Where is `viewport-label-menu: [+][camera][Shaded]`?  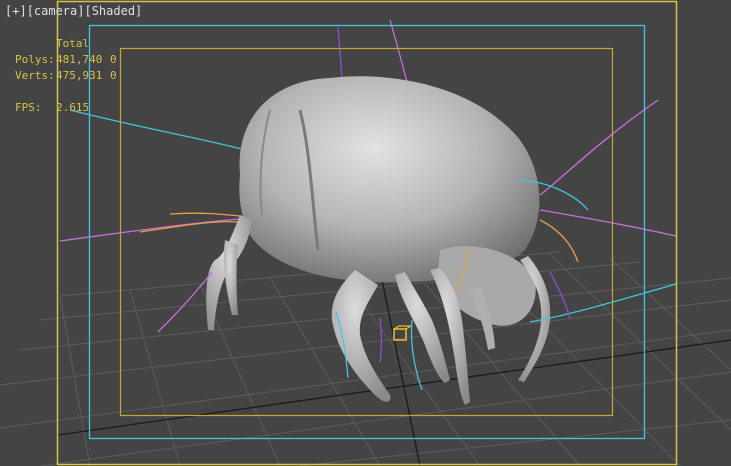
viewport-label-menu: [+][camera][Shaded] is located at coordinates (73, 11).